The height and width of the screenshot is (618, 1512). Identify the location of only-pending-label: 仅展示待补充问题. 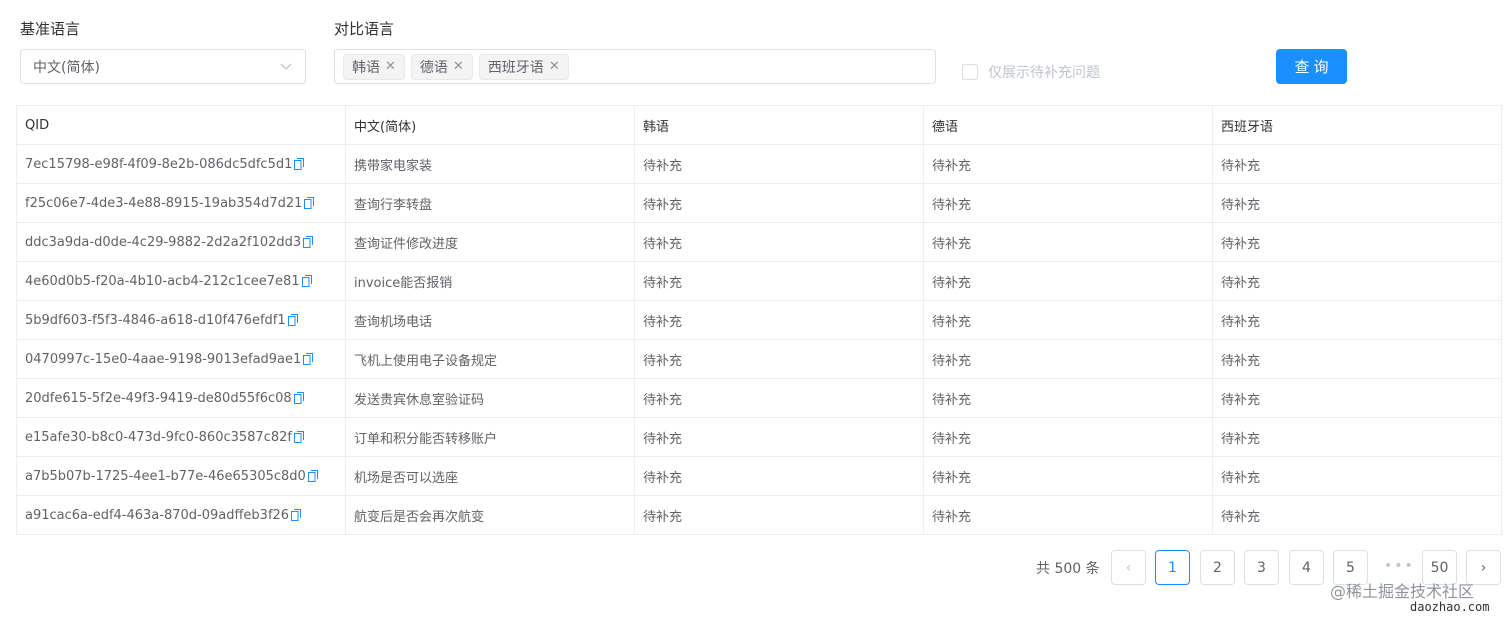
(1044, 73).